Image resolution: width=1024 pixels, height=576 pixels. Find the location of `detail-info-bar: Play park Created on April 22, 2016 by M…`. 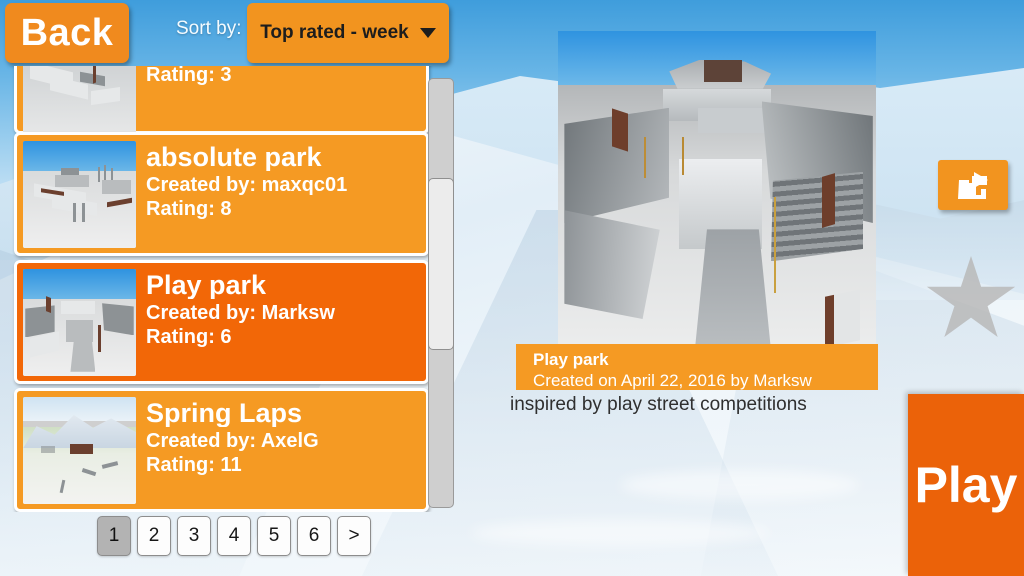

detail-info-bar: Play park Created on April 22, 2016 by M… is located at coordinates (697, 367).